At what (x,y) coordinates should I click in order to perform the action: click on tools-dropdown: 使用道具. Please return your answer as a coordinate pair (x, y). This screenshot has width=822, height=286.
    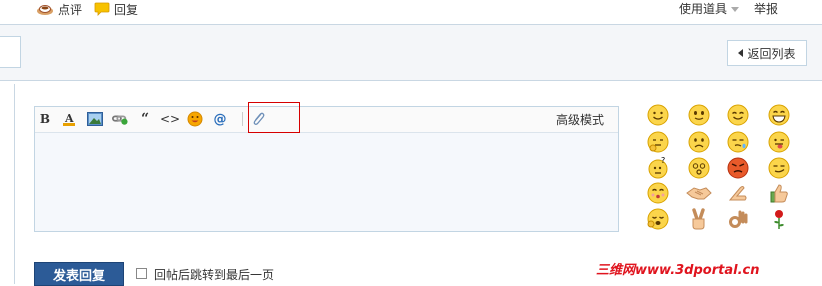
    Looking at the image, I should click on (709, 8).